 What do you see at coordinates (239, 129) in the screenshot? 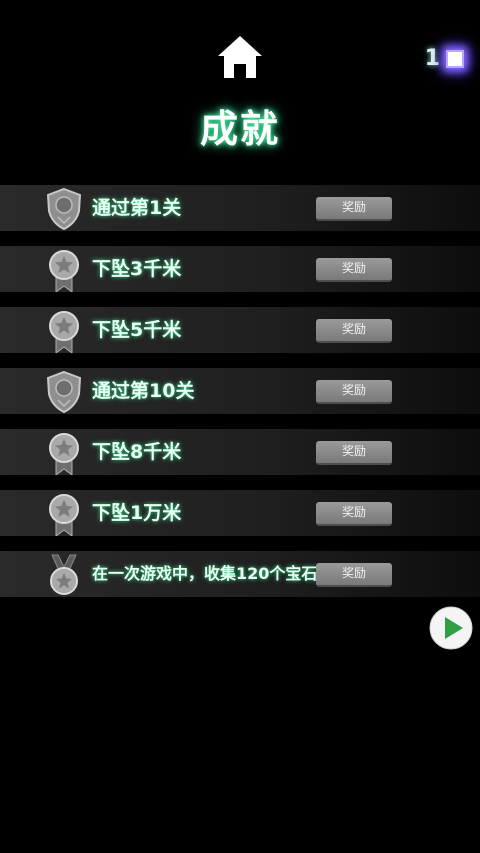
I see `page-title: 成就` at bounding box center [239, 129].